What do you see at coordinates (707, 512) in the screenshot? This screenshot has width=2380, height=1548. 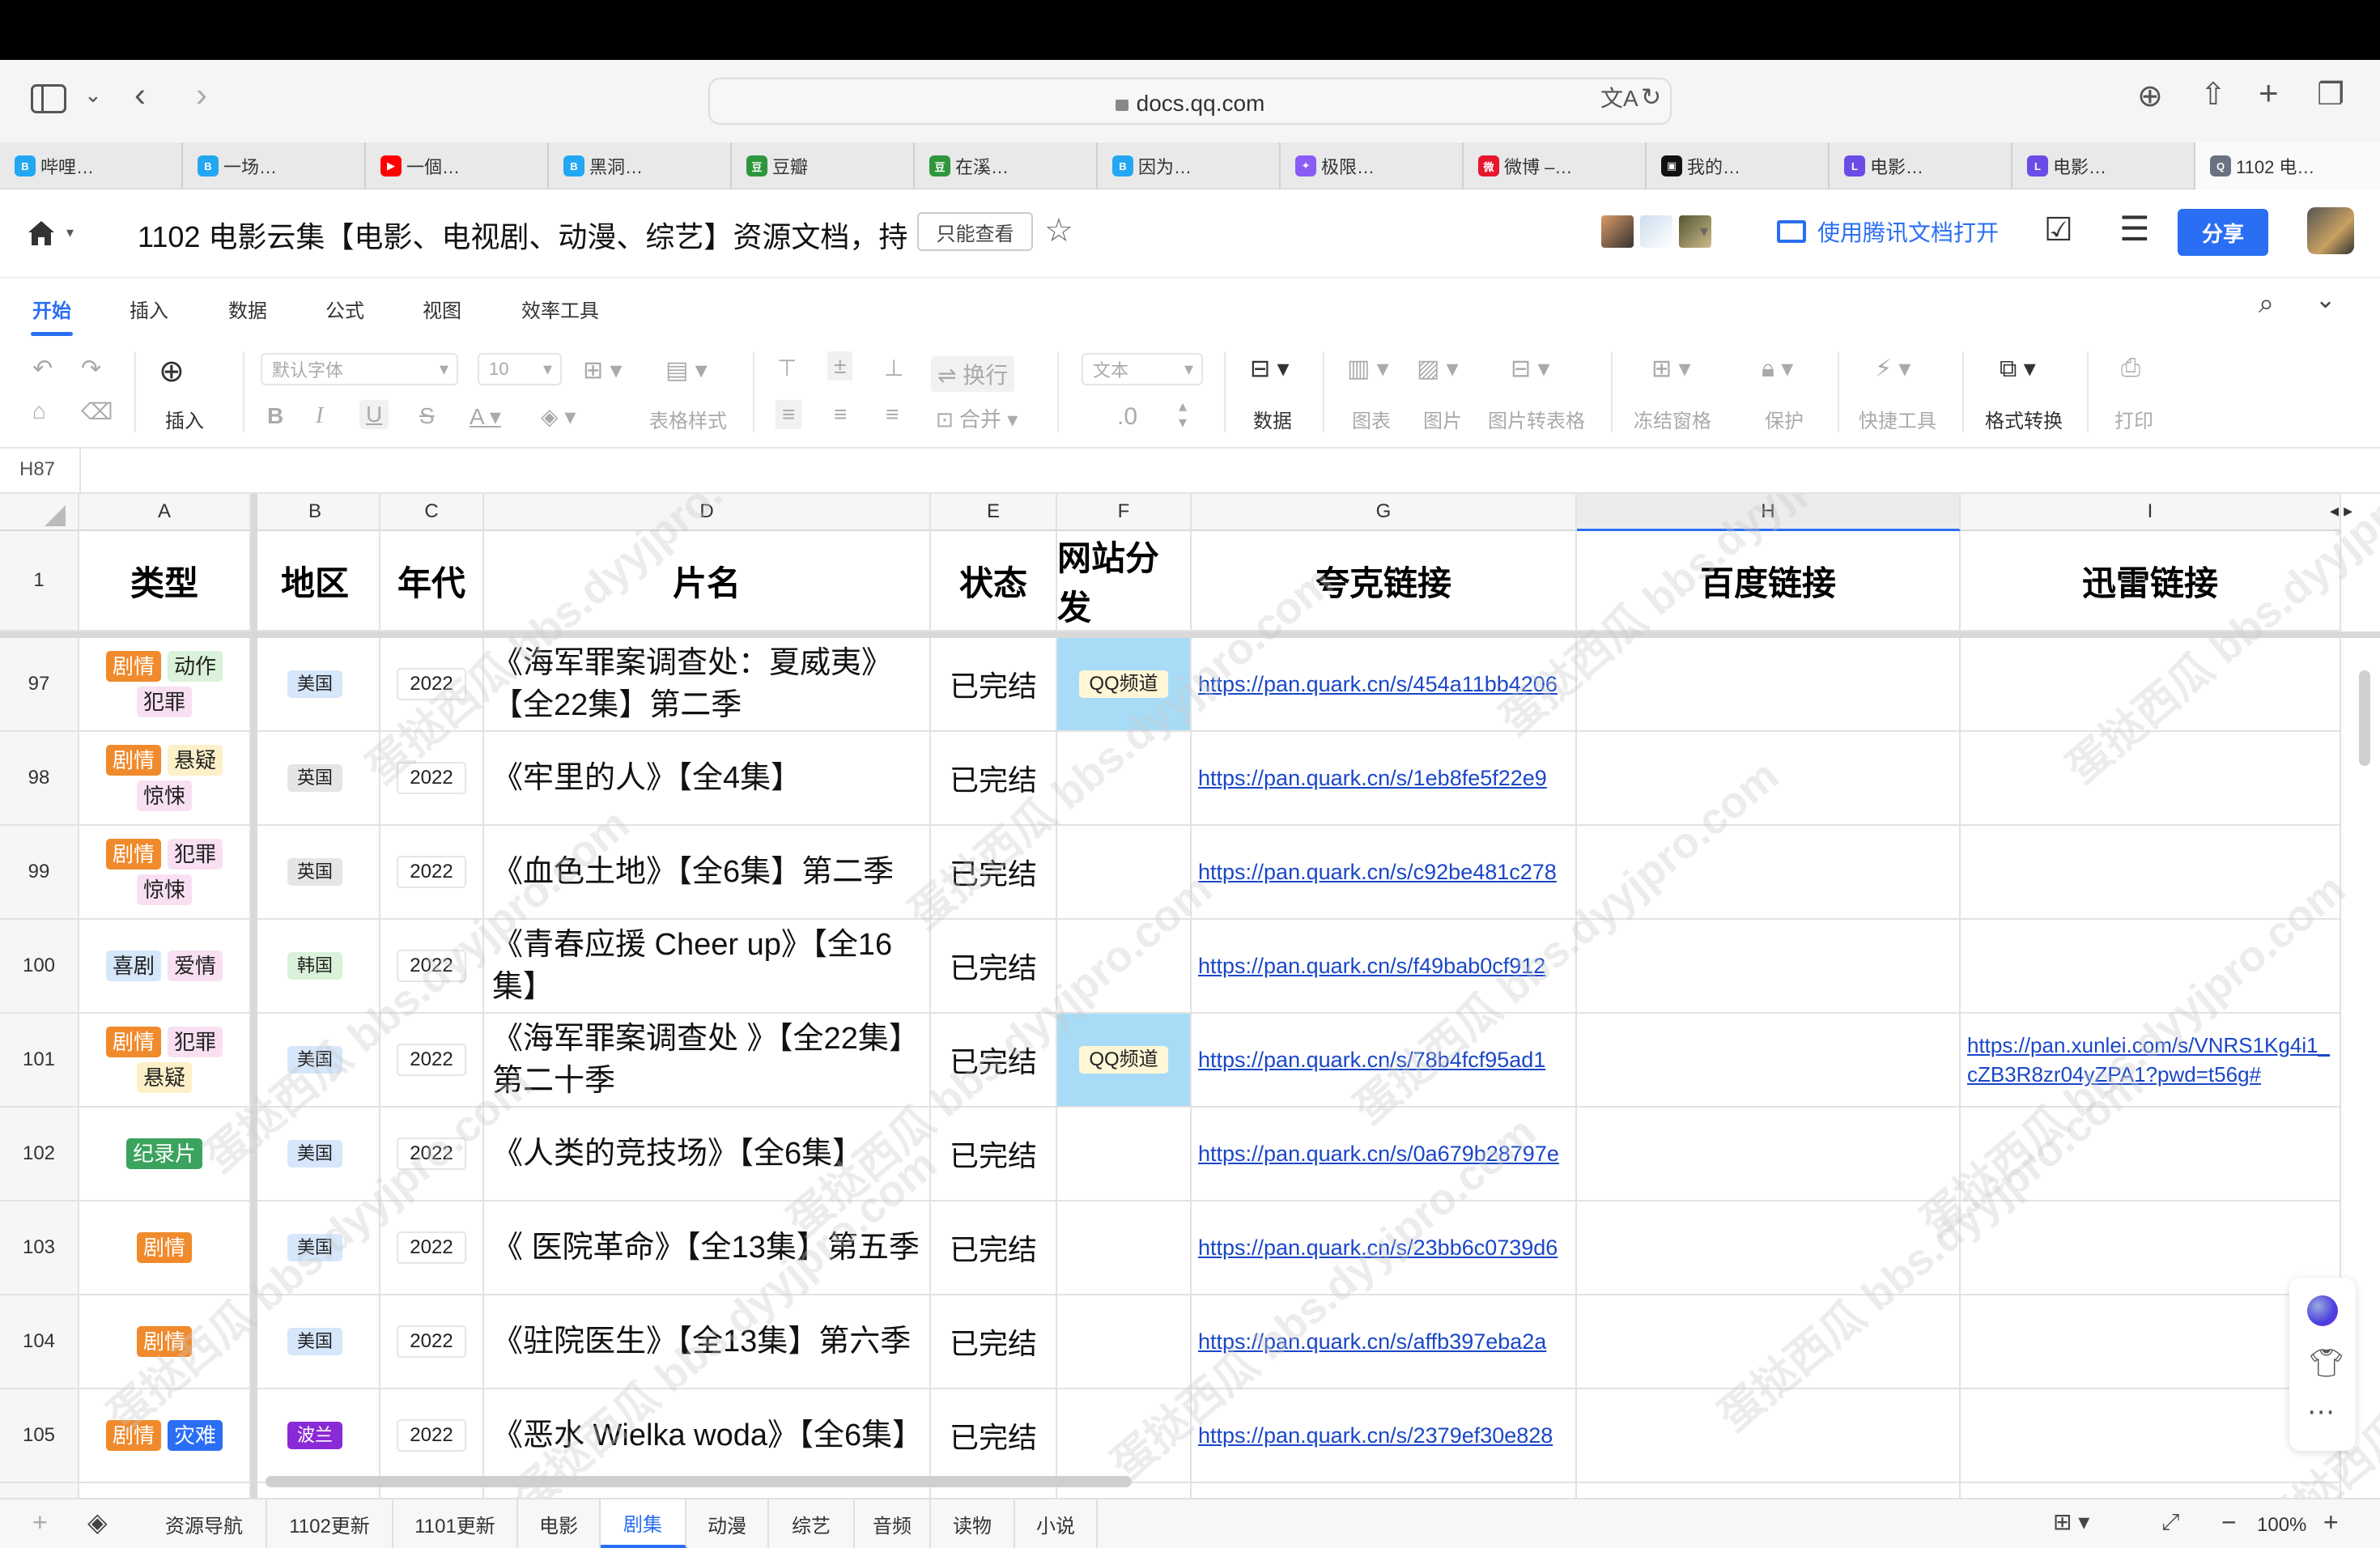 I see `column-header: D` at bounding box center [707, 512].